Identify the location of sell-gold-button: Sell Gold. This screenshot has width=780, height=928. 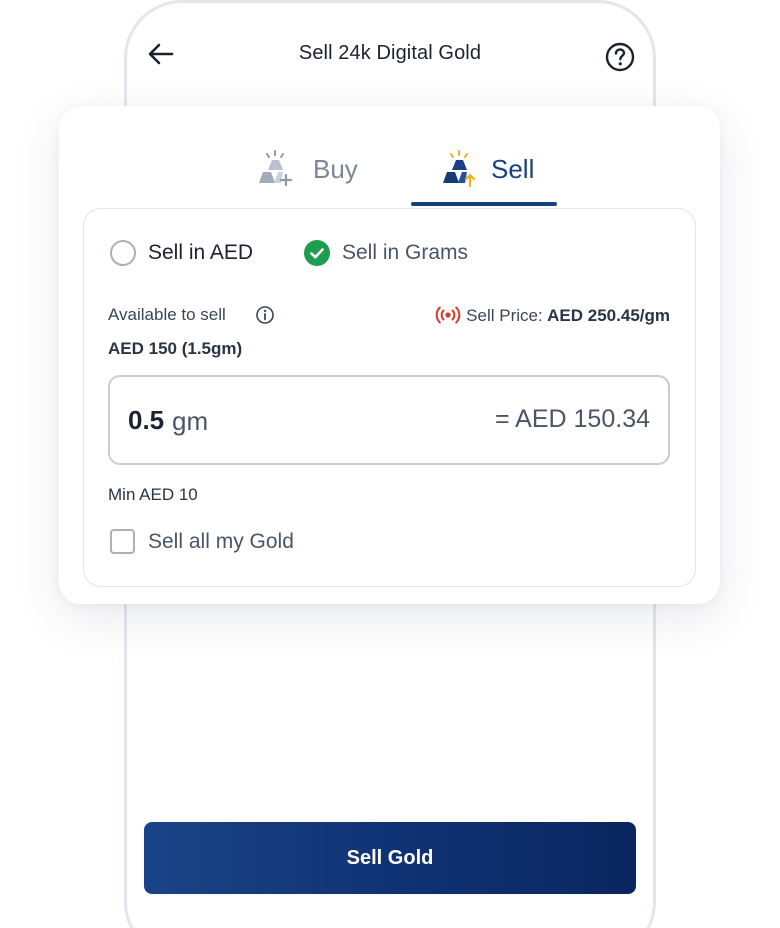
(390, 858).